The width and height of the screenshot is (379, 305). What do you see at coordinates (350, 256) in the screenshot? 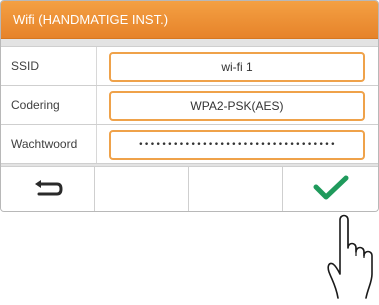
I see `hand-pointer-icon` at bounding box center [350, 256].